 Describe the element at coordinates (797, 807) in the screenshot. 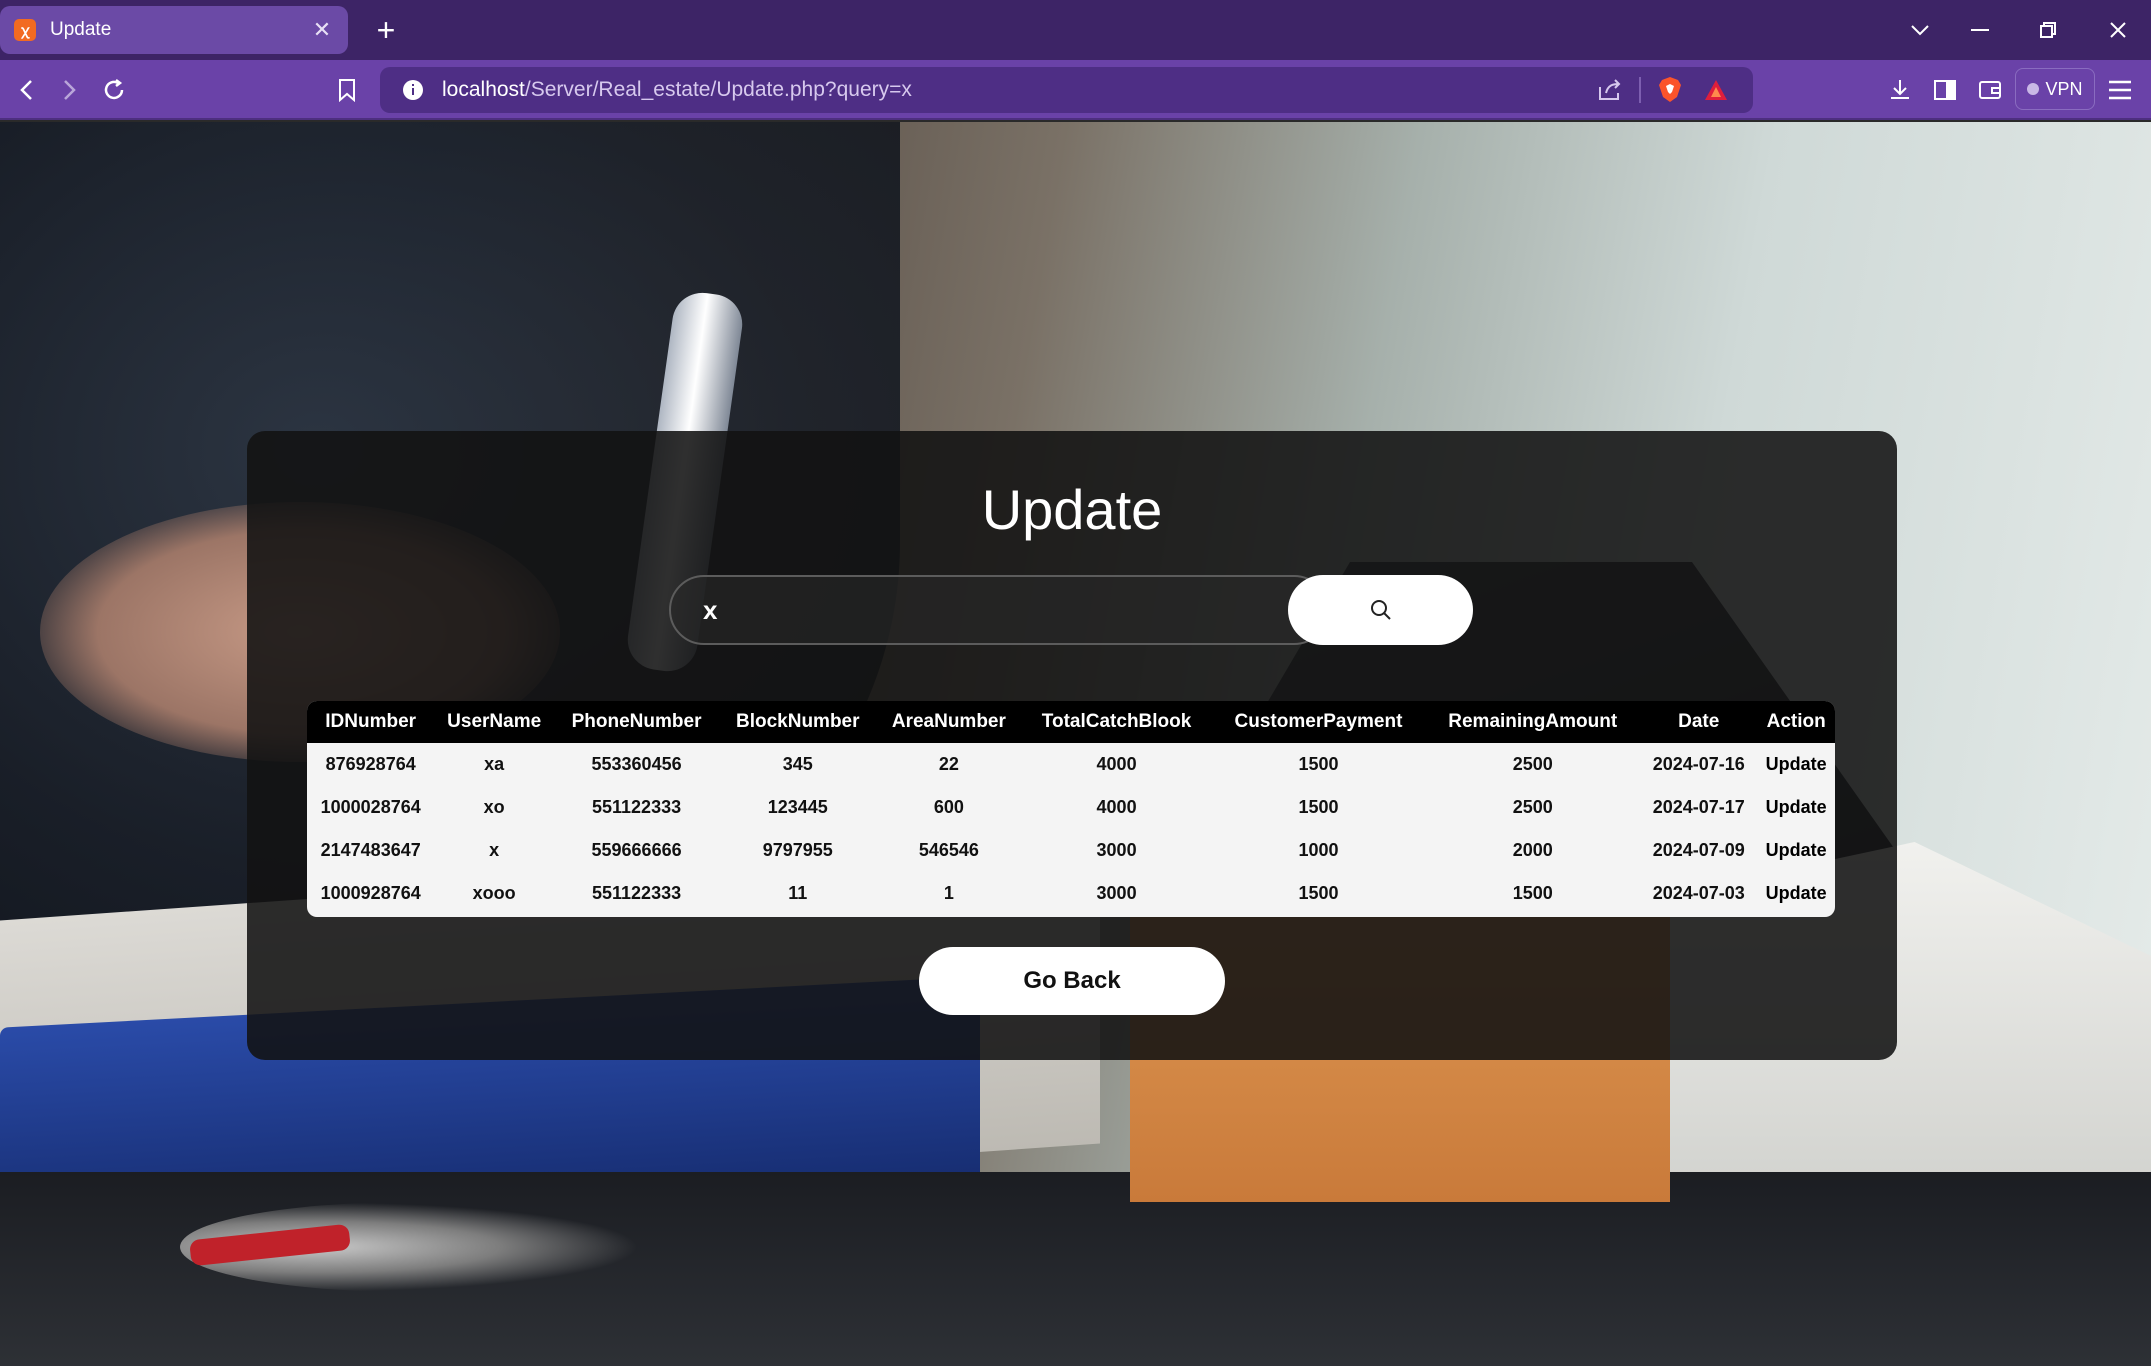

I see `table-cell: 123445` at that location.